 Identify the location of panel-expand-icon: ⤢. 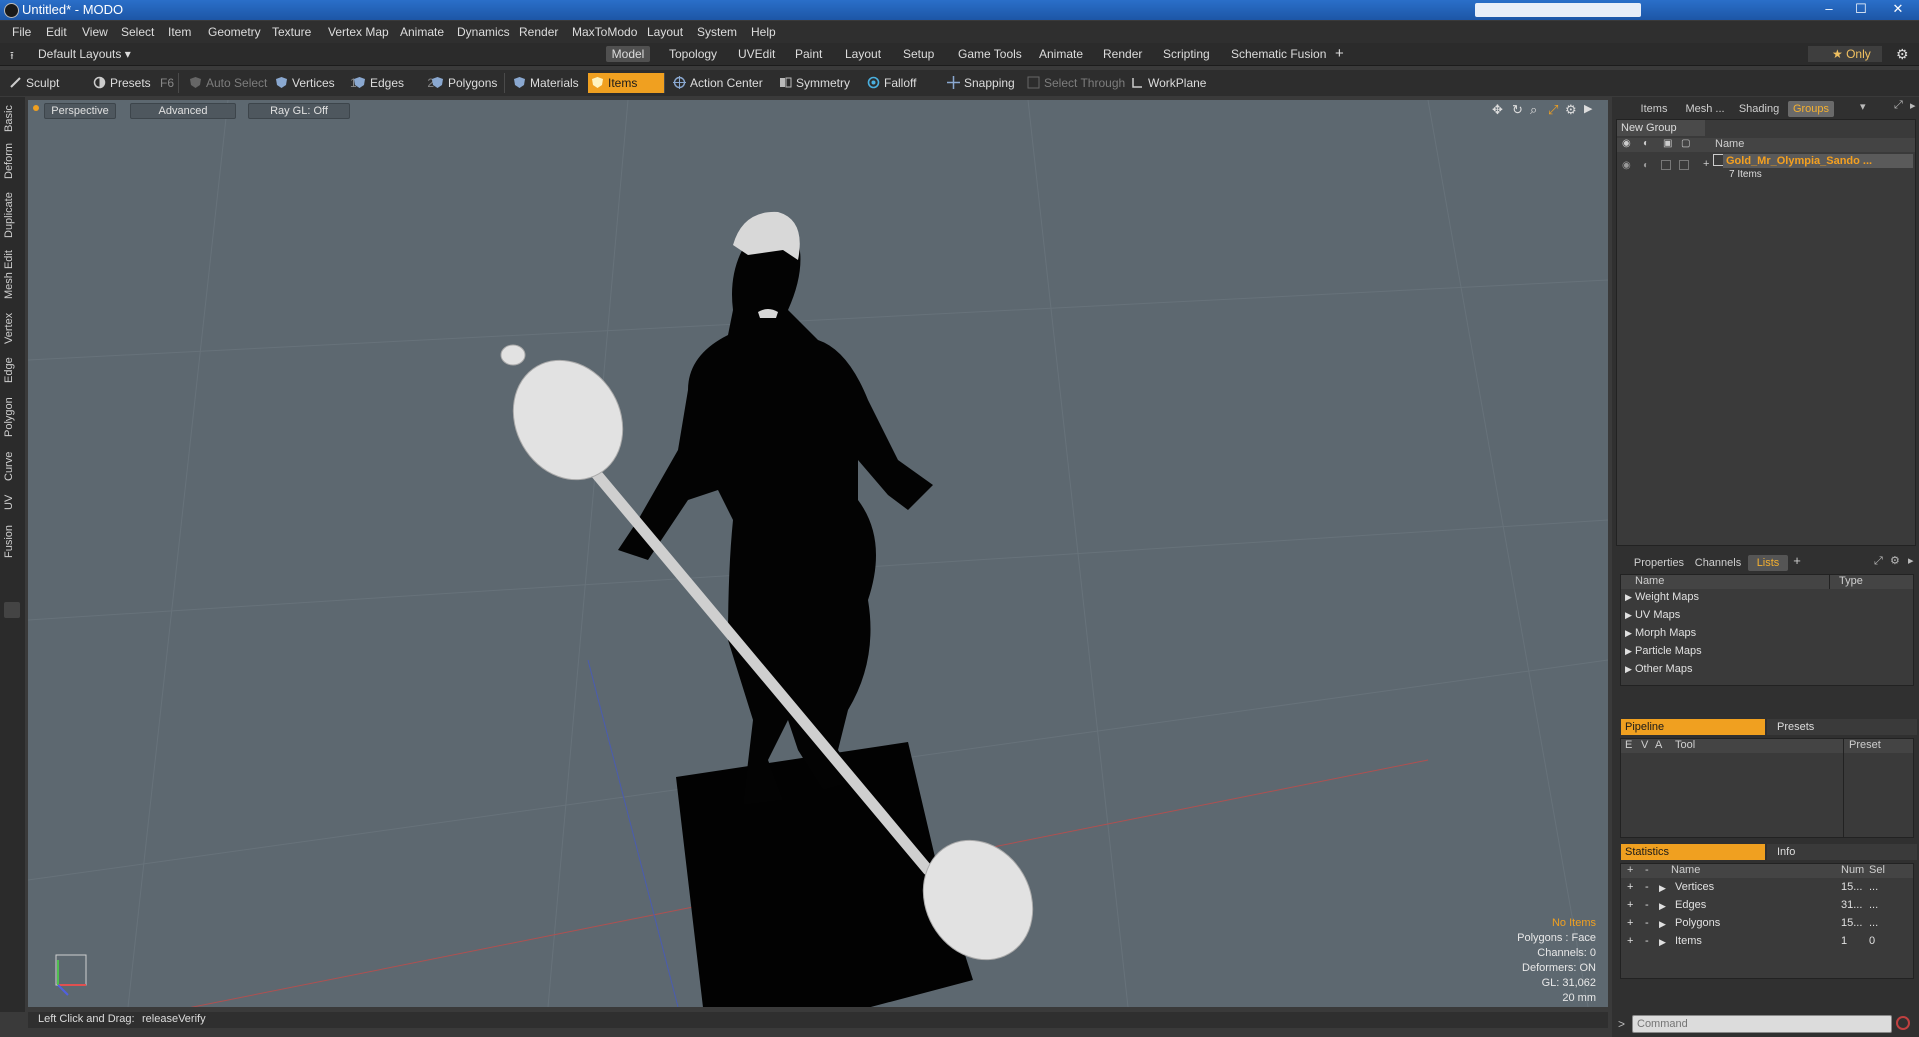
(1898, 105).